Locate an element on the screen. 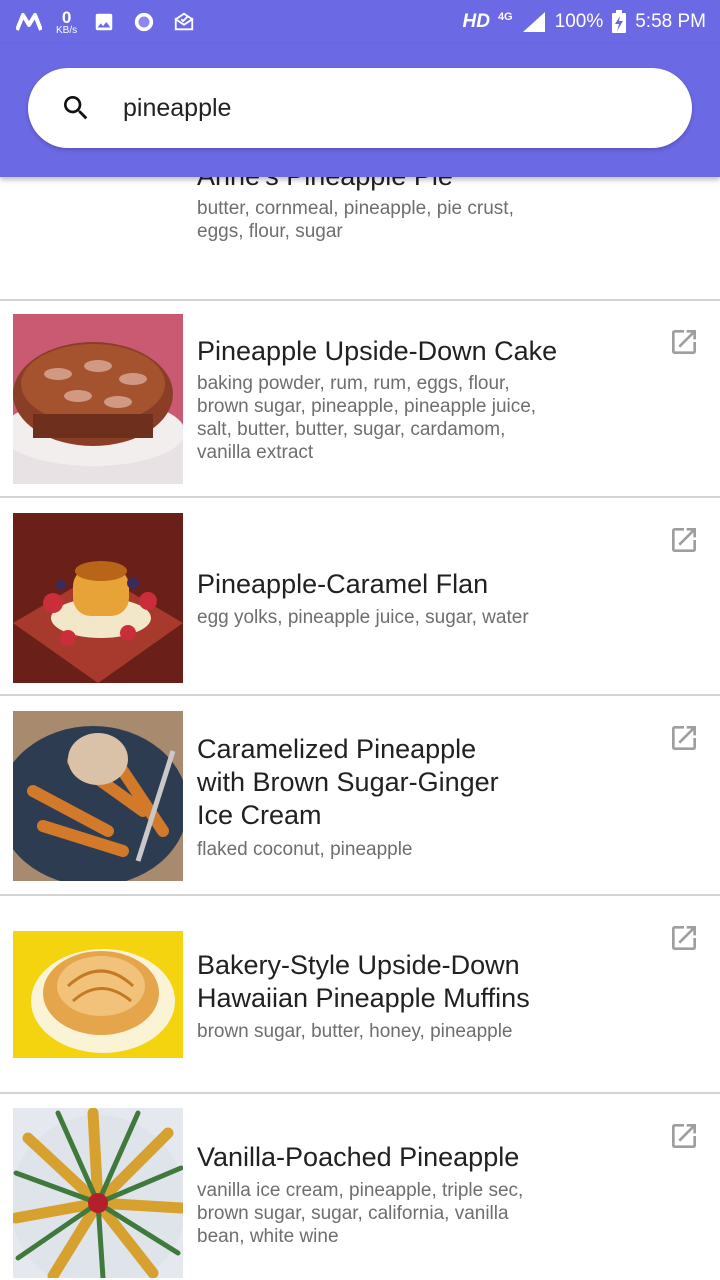 The image size is (720, 1280). speed-value: 0 is located at coordinates (66, 17).